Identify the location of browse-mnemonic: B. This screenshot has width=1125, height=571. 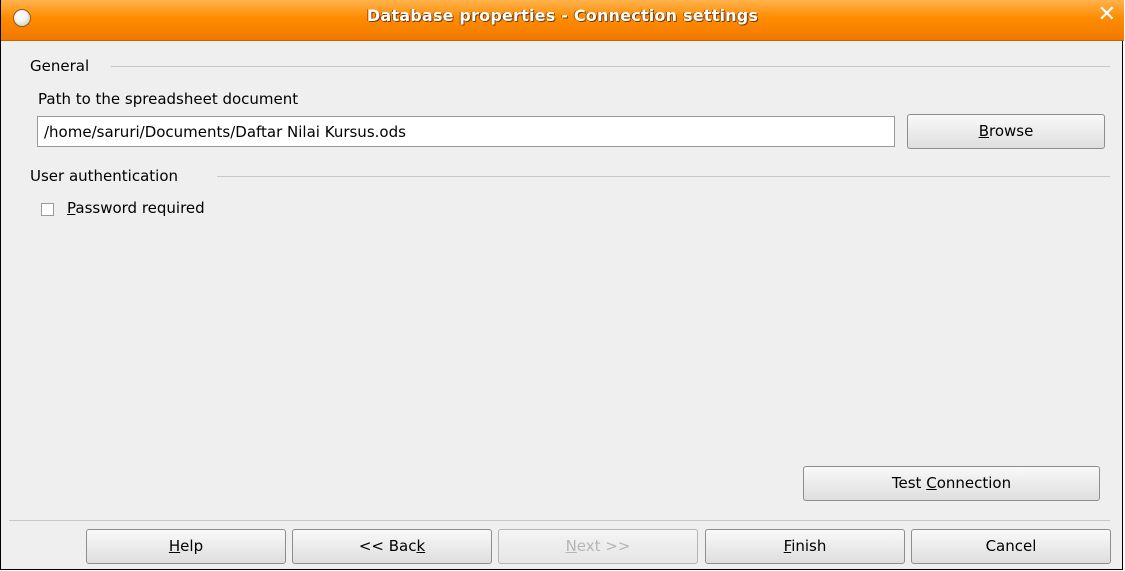
(983, 131).